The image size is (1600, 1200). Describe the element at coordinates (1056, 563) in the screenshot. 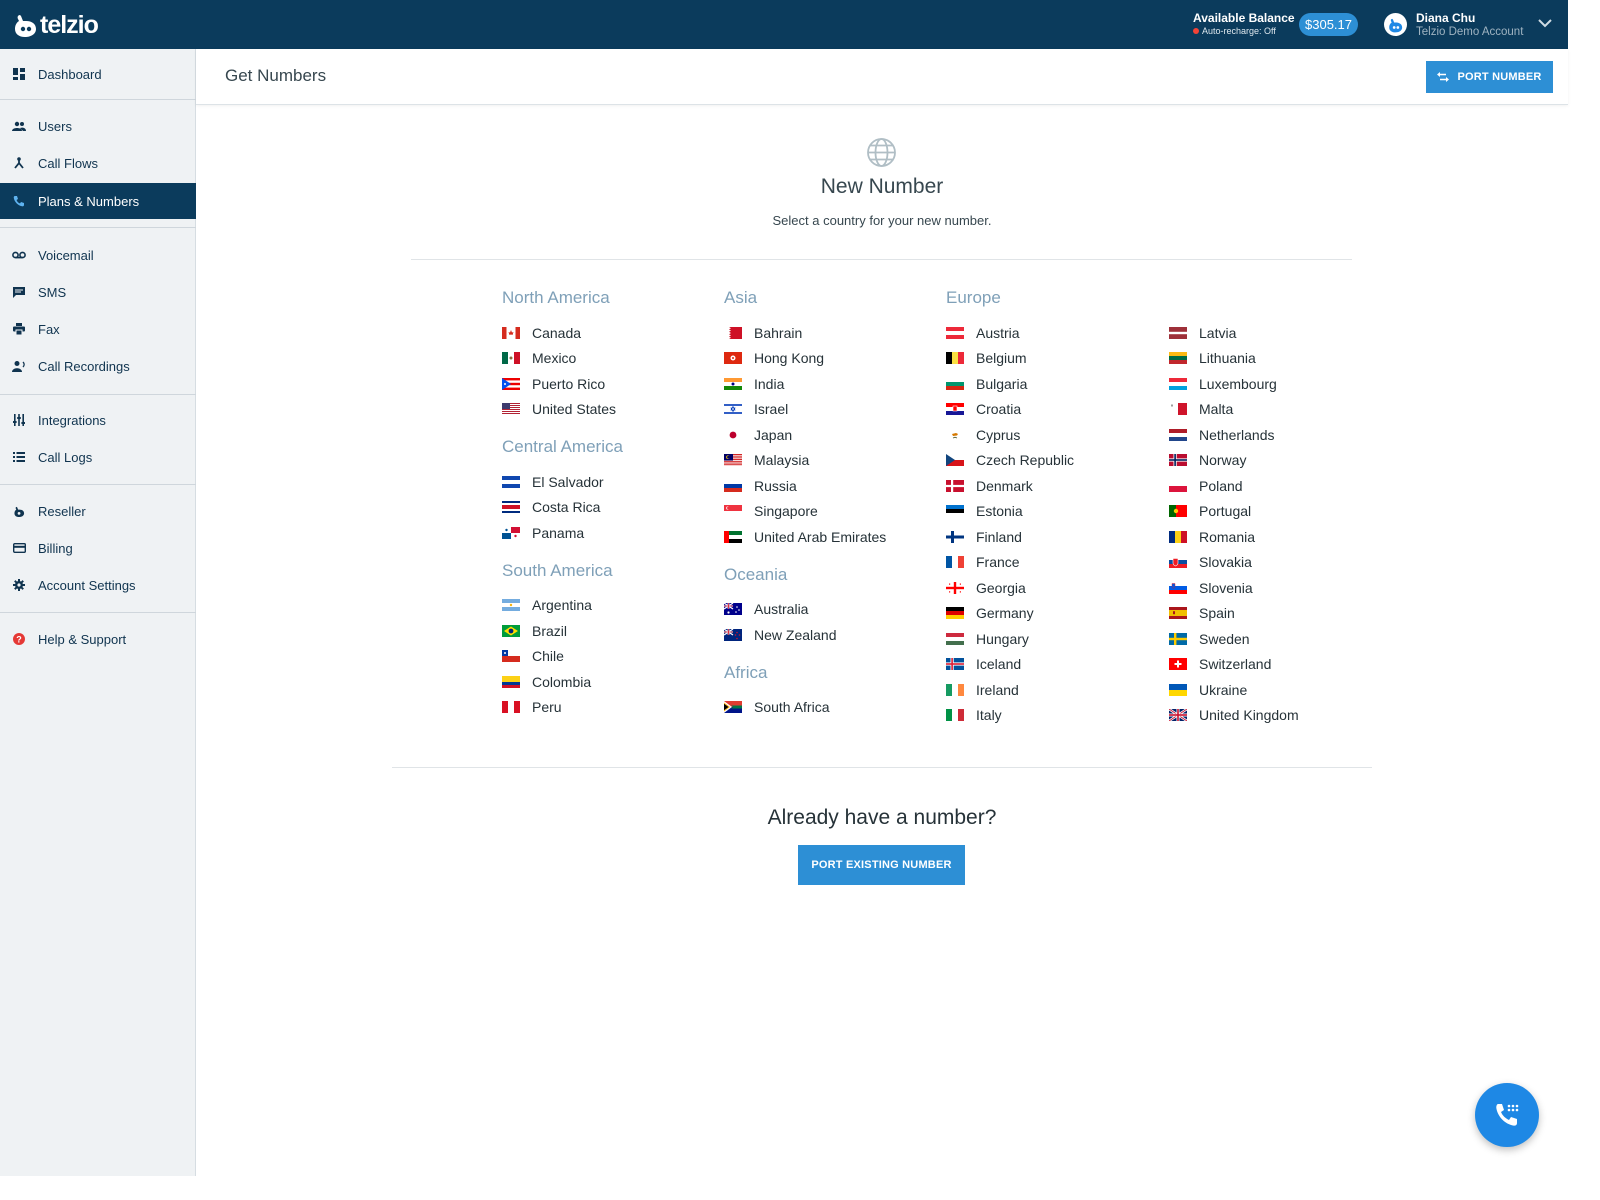

I see `country-link-france: France` at that location.